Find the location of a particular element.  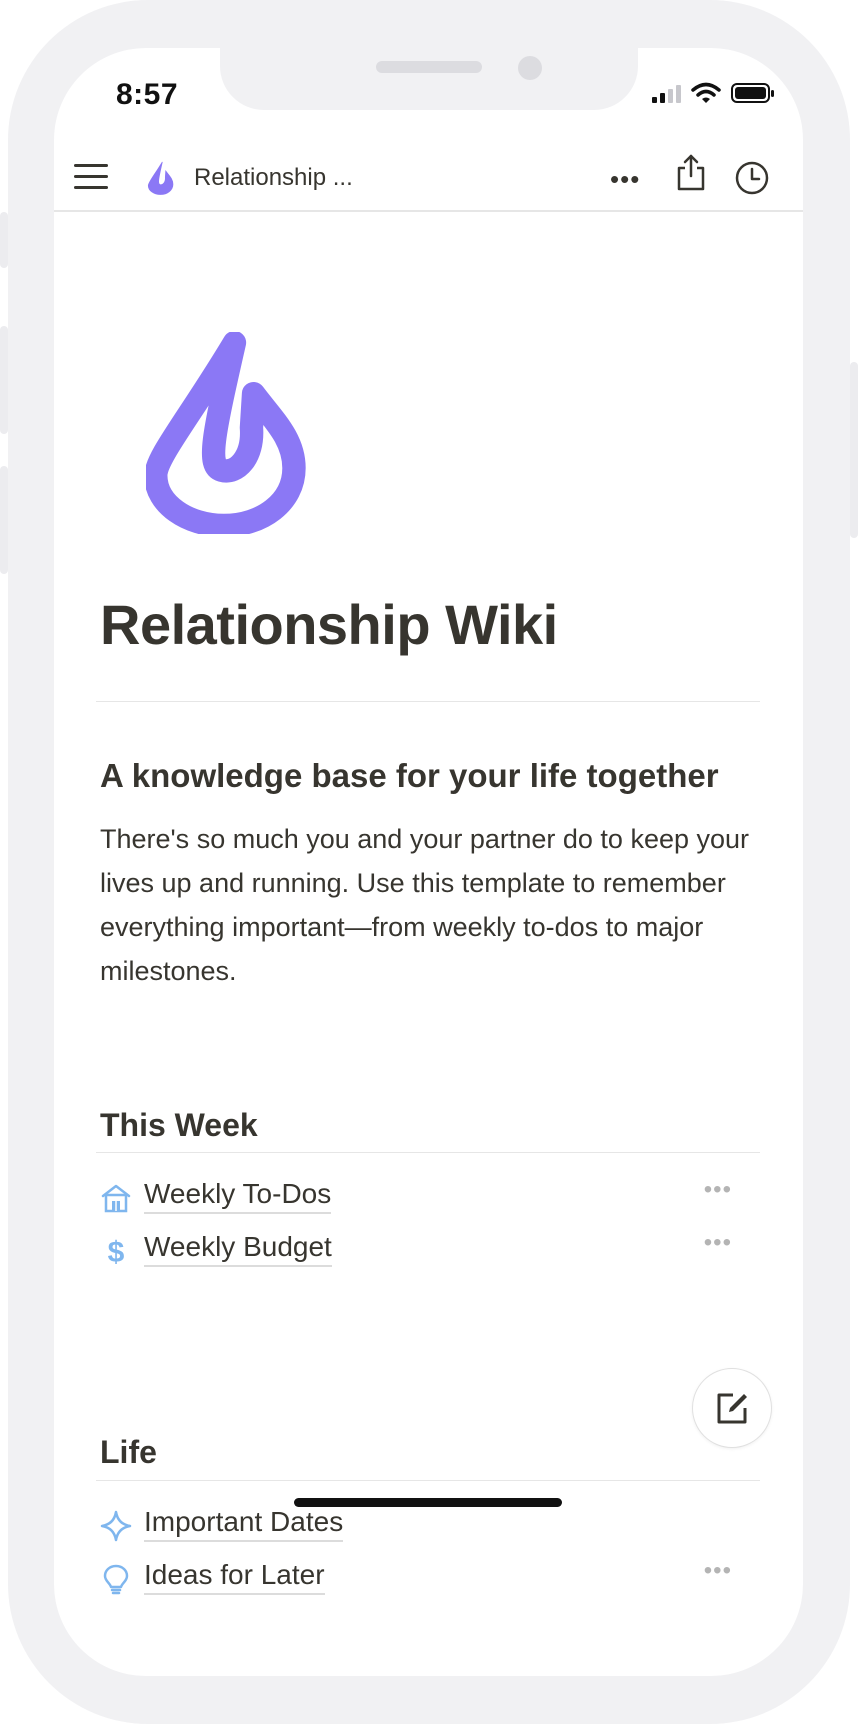

page-link-label: Ideas for Later is located at coordinates (234, 1577).